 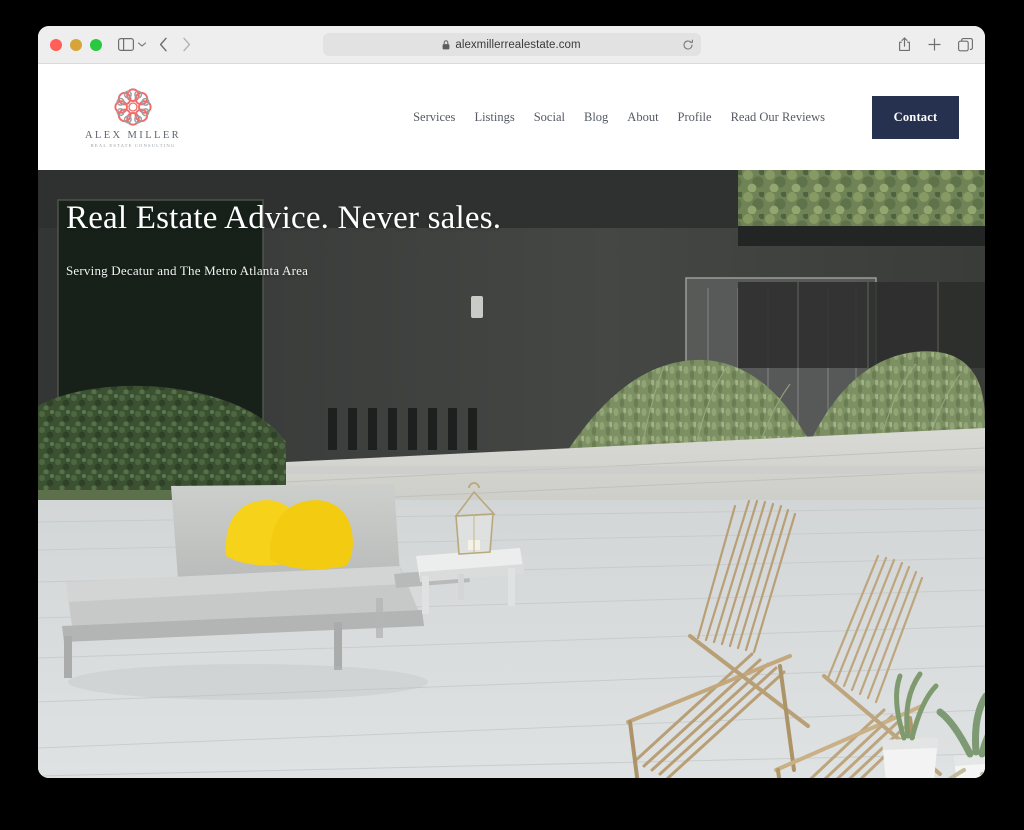 I want to click on sidebar-icon, so click(x=126, y=45).